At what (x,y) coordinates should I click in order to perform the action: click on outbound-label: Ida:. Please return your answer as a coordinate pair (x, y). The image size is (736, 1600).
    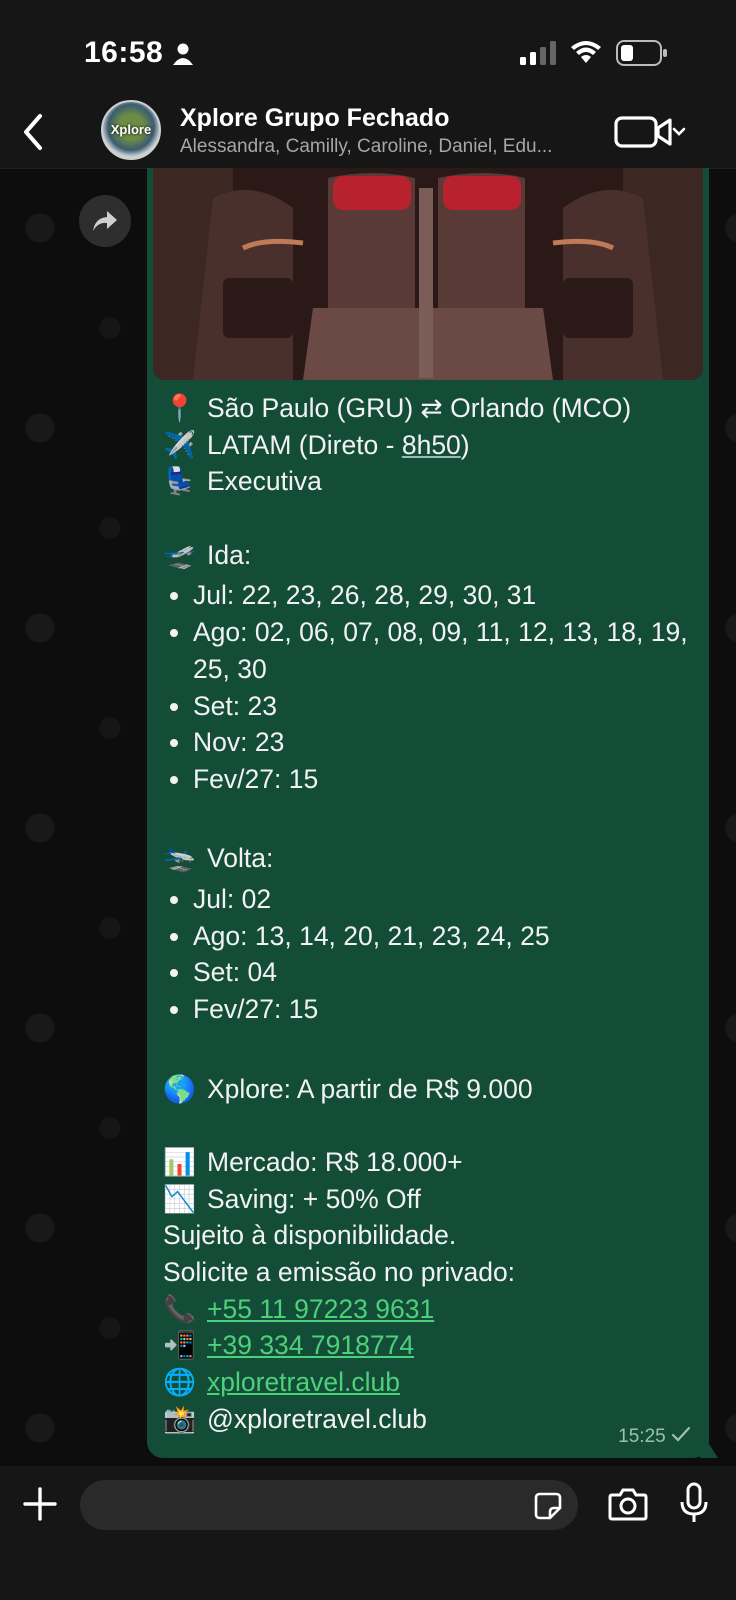
    Looking at the image, I should click on (229, 554).